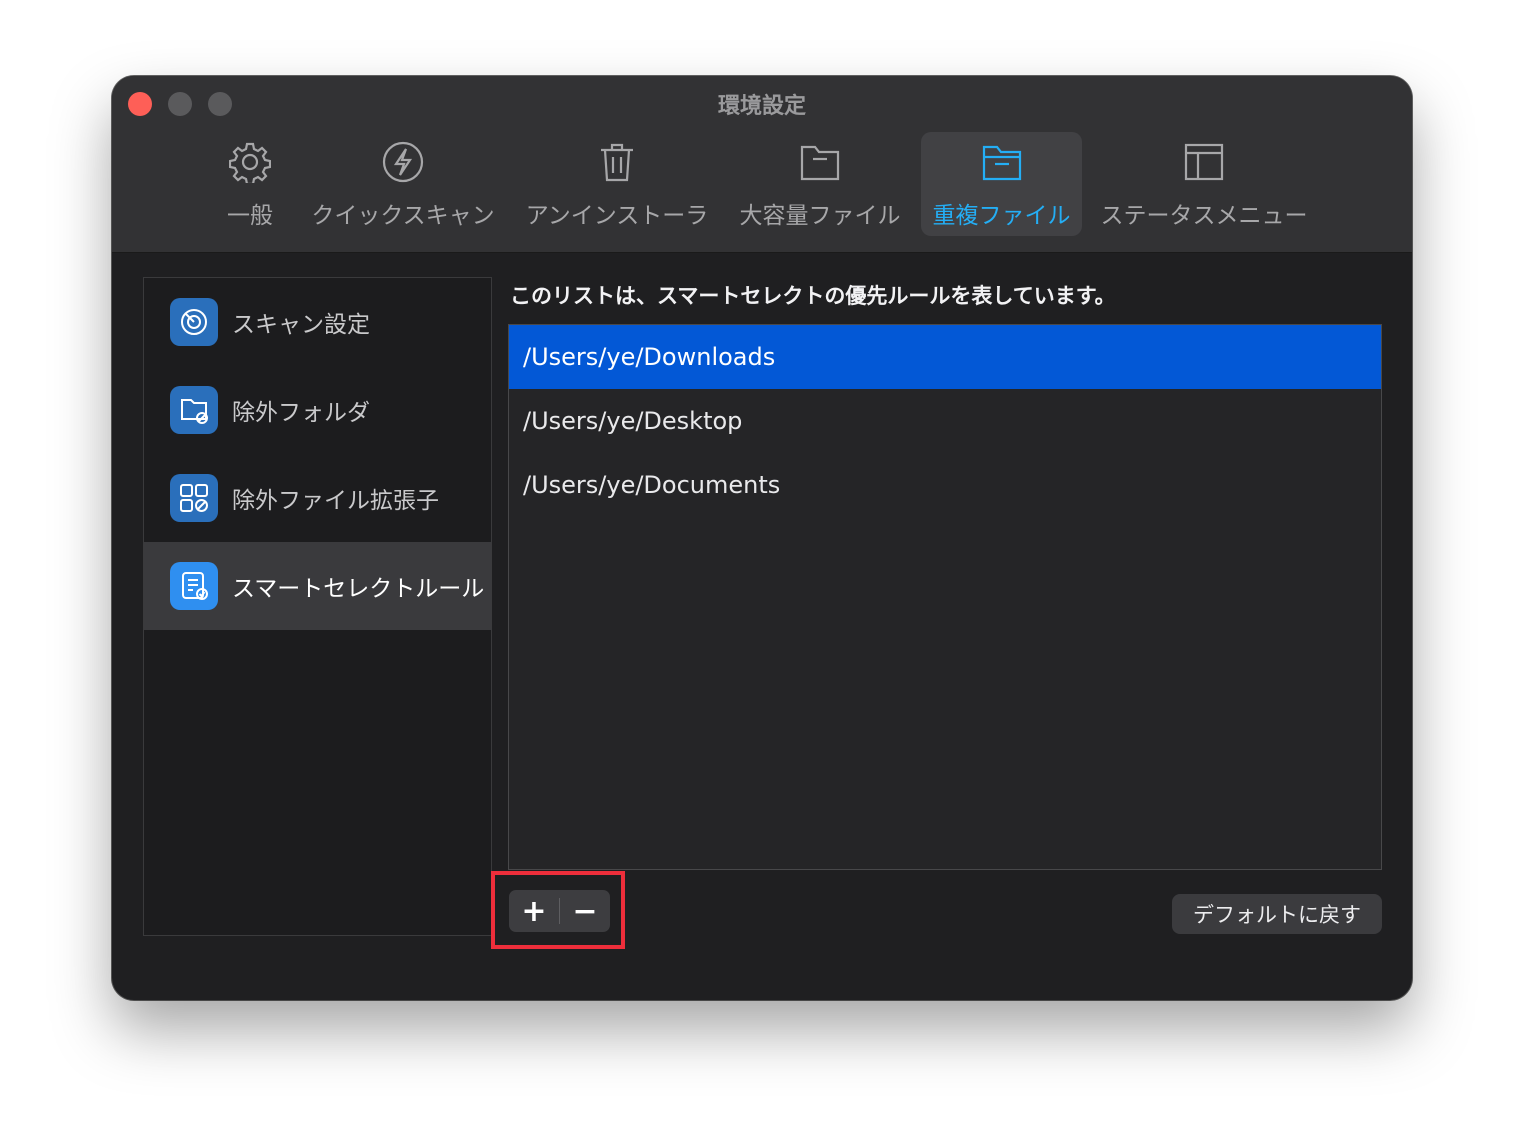 The width and height of the screenshot is (1524, 1148). I want to click on sidebar-item-label: 除外フォルダ, so click(301, 413).